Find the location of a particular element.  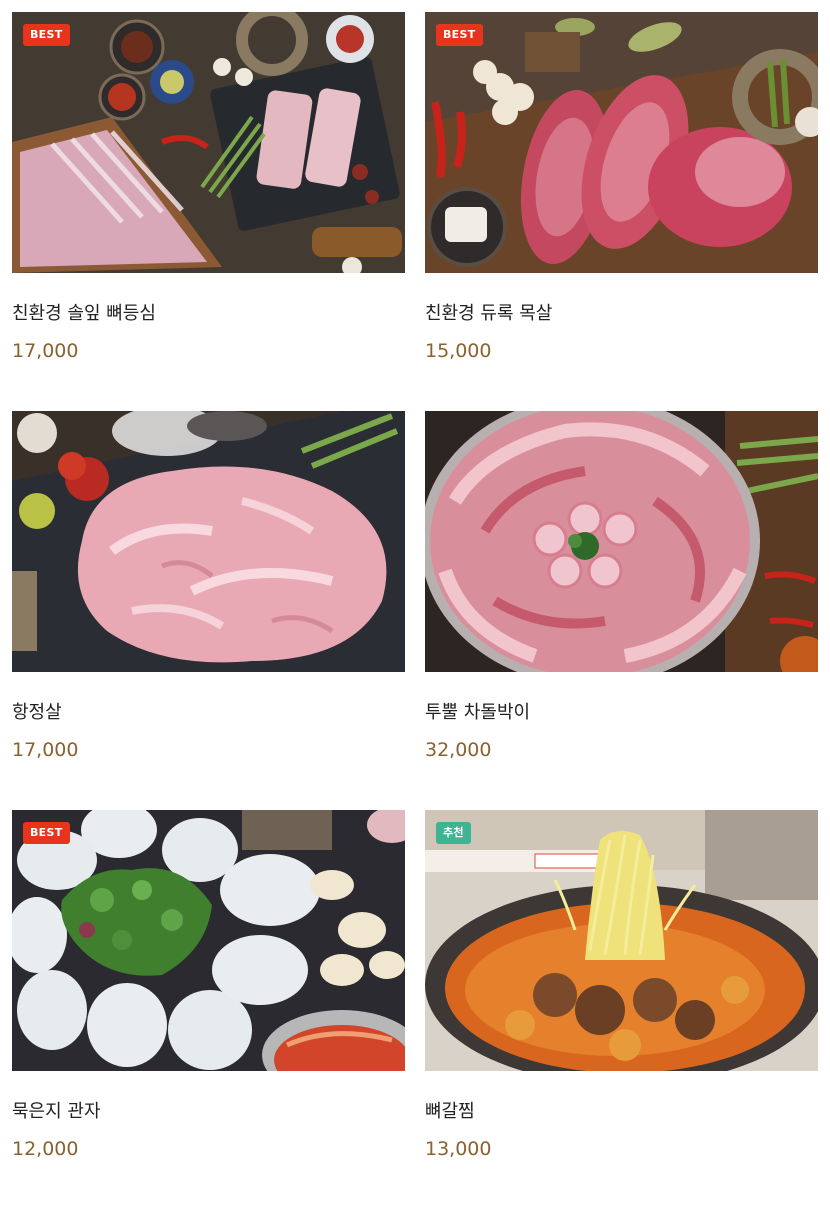

product-name: 항정살 is located at coordinates (208, 713).